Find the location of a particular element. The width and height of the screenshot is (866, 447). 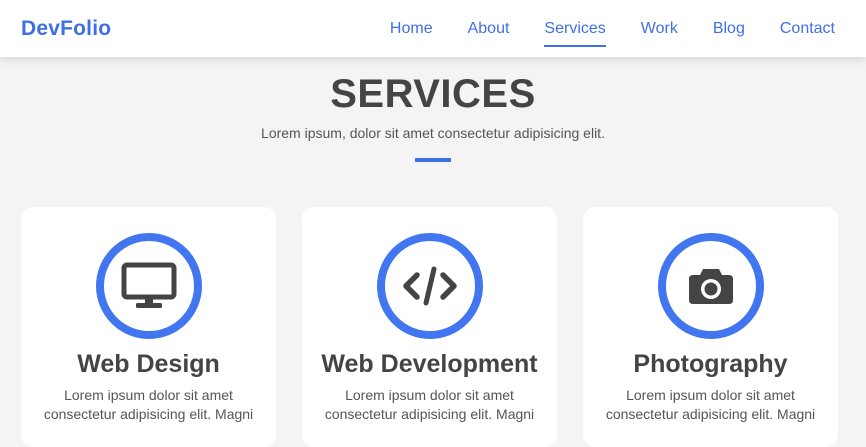

desktop-icon is located at coordinates (148, 286).